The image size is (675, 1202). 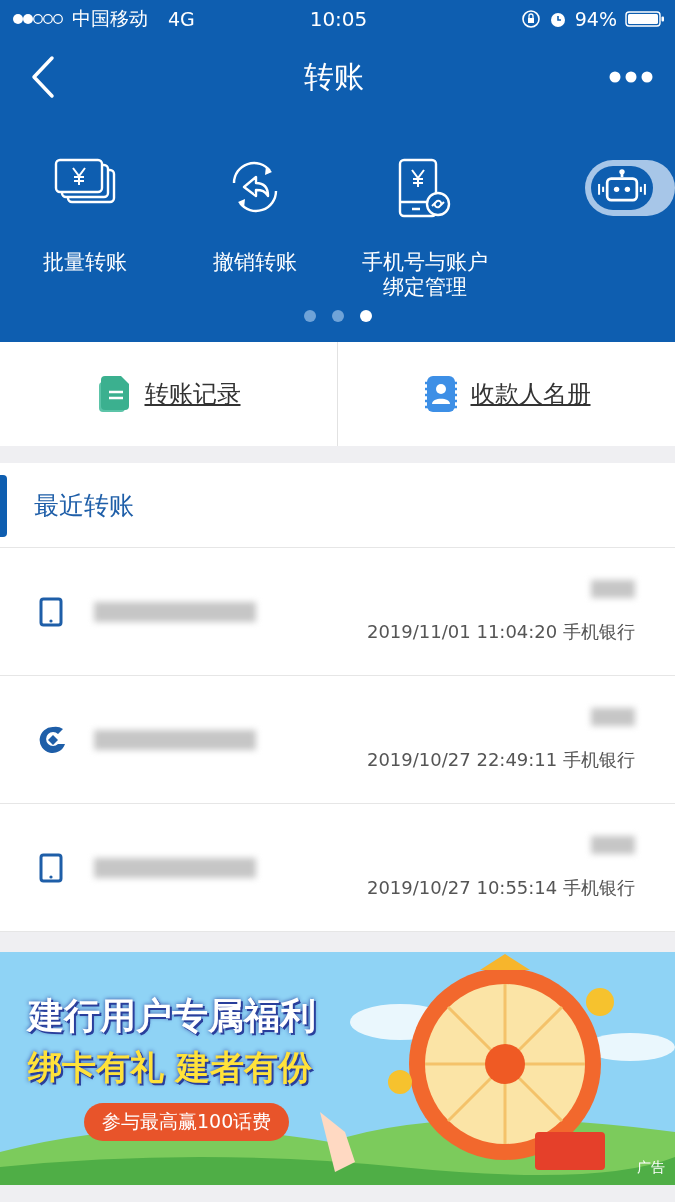 I want to click on banner-headline: 建行用户专属福利, so click(x=172, y=1016).